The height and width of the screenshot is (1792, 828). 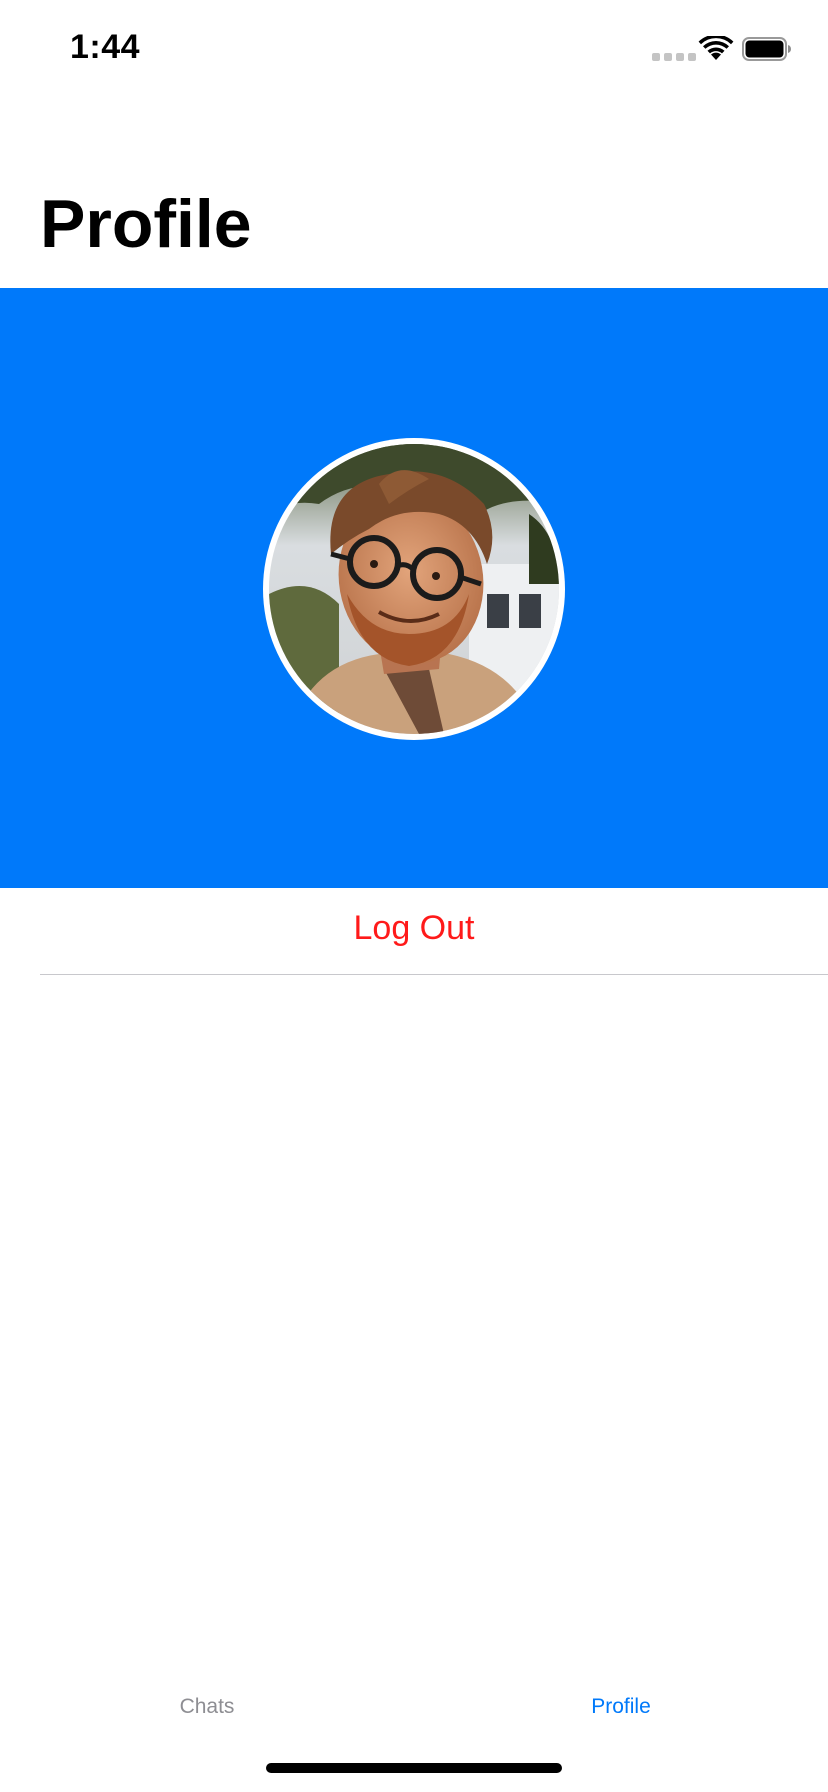 What do you see at coordinates (716, 48) in the screenshot?
I see `wifi-icon` at bounding box center [716, 48].